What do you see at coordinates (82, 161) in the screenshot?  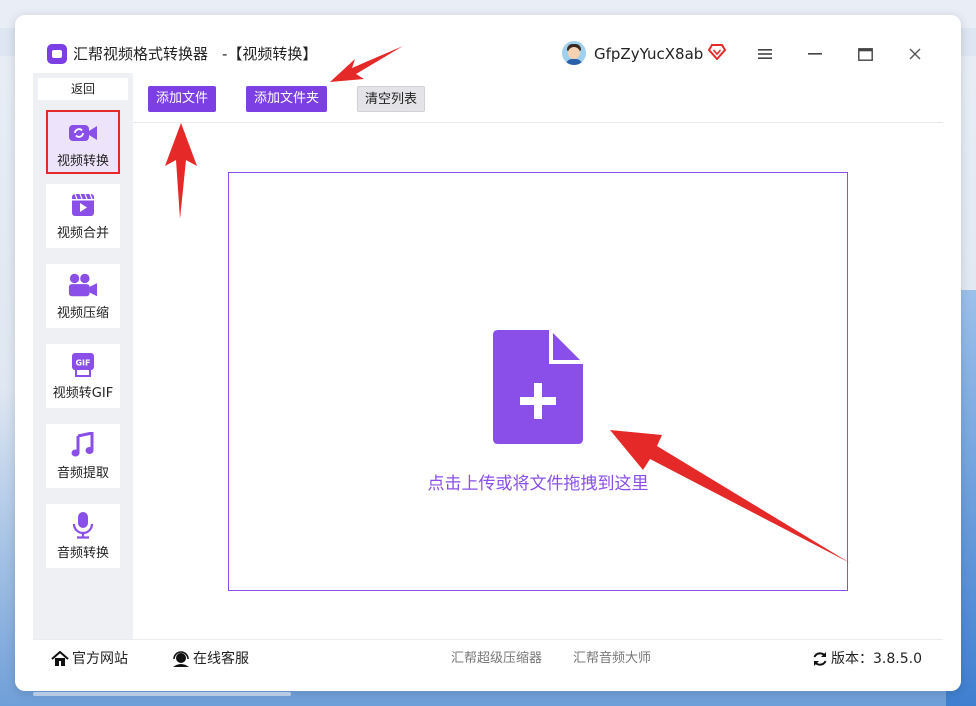 I see `sidebar-item-label: 视频转换` at bounding box center [82, 161].